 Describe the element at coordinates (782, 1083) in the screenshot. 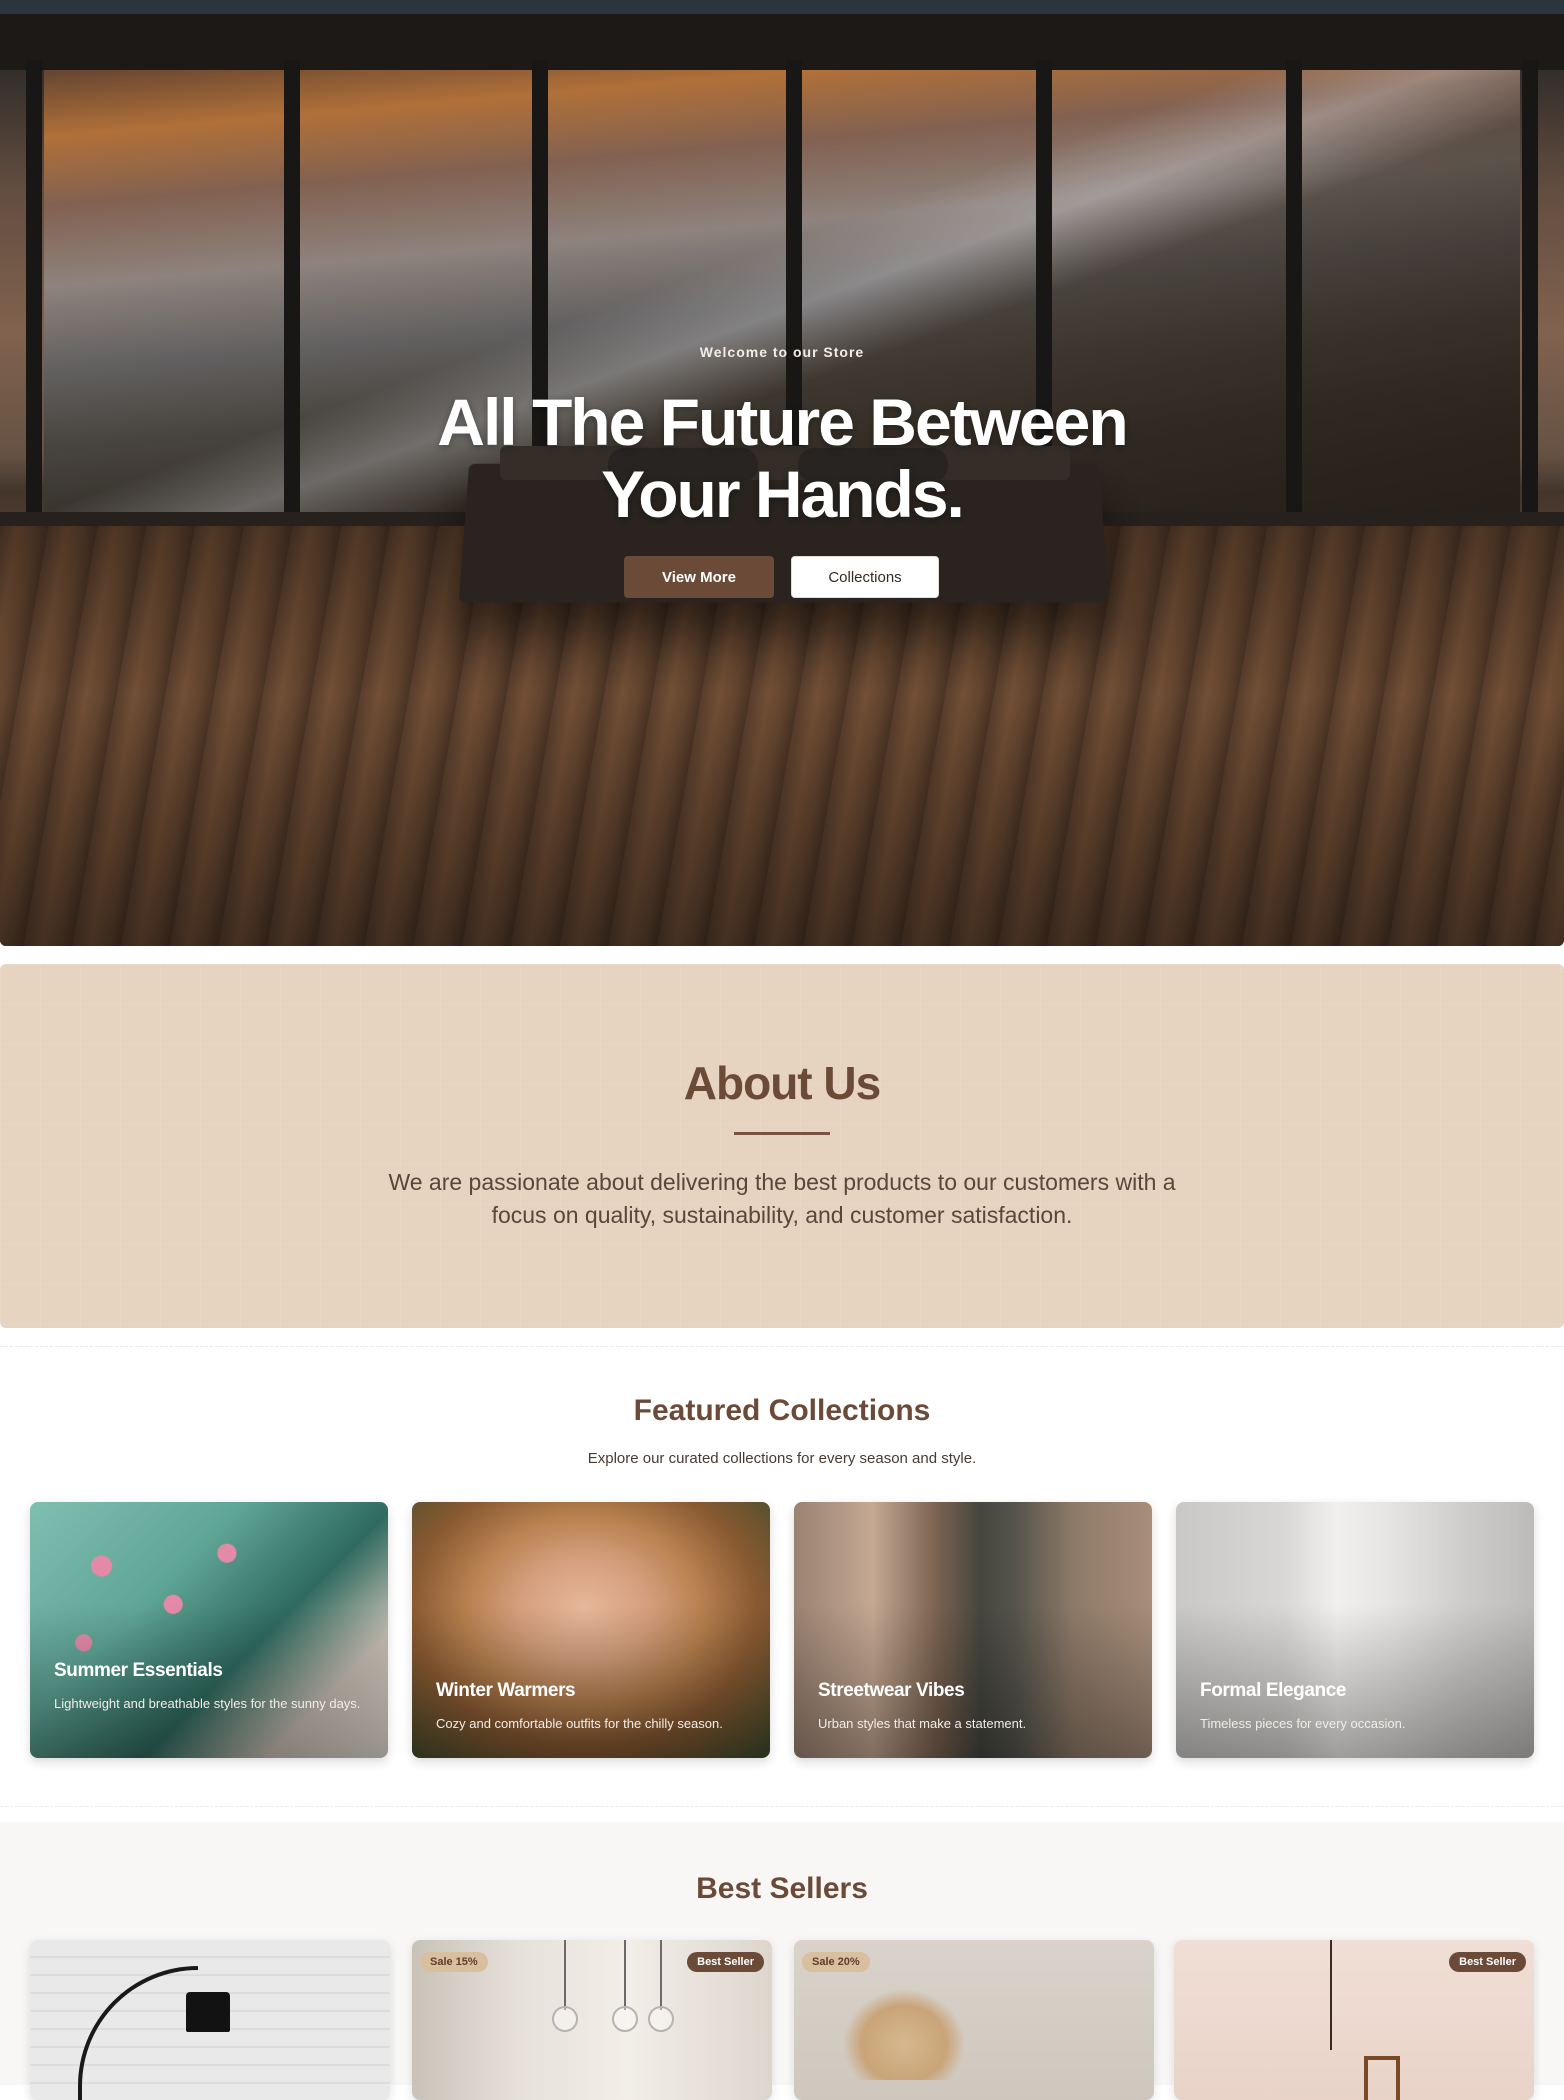

I see `about-title: About Us` at that location.